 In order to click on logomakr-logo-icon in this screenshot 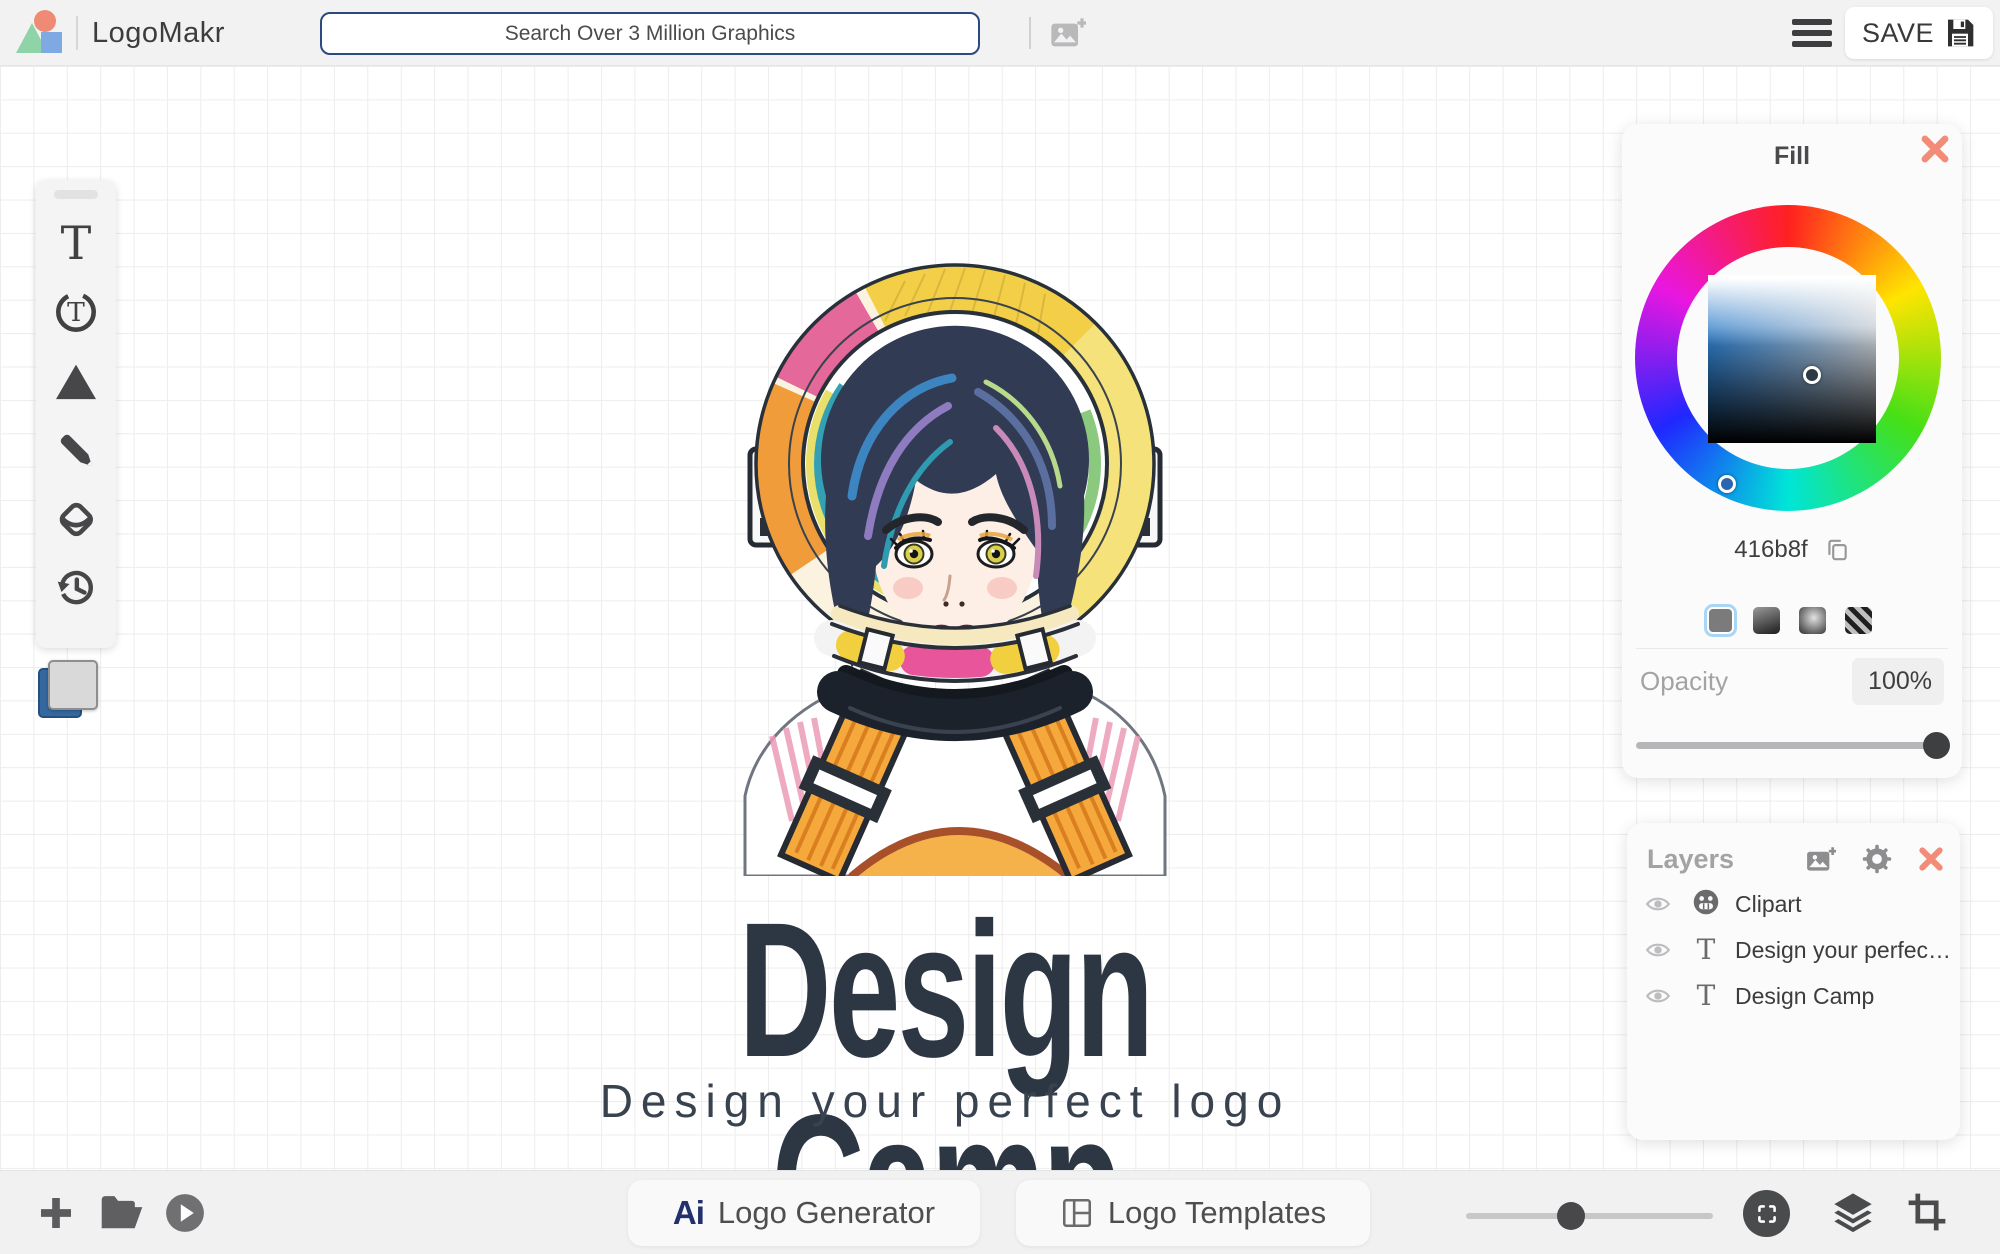, I will do `click(39, 33)`.